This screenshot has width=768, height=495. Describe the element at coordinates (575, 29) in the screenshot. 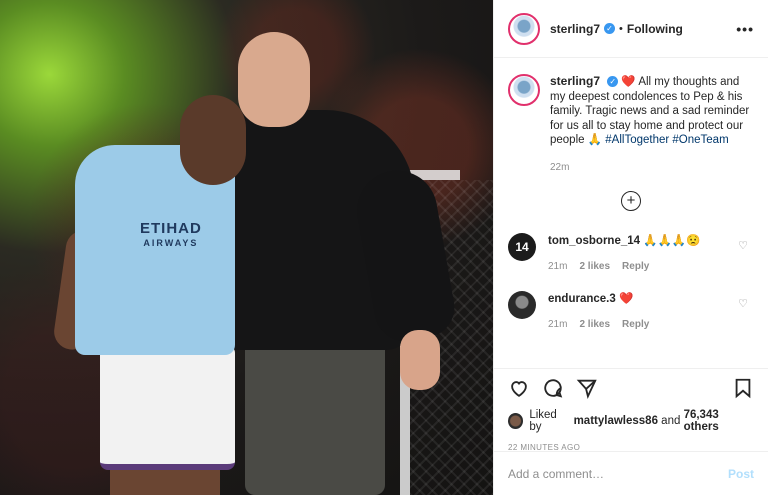

I see `header-username: sterling7` at that location.